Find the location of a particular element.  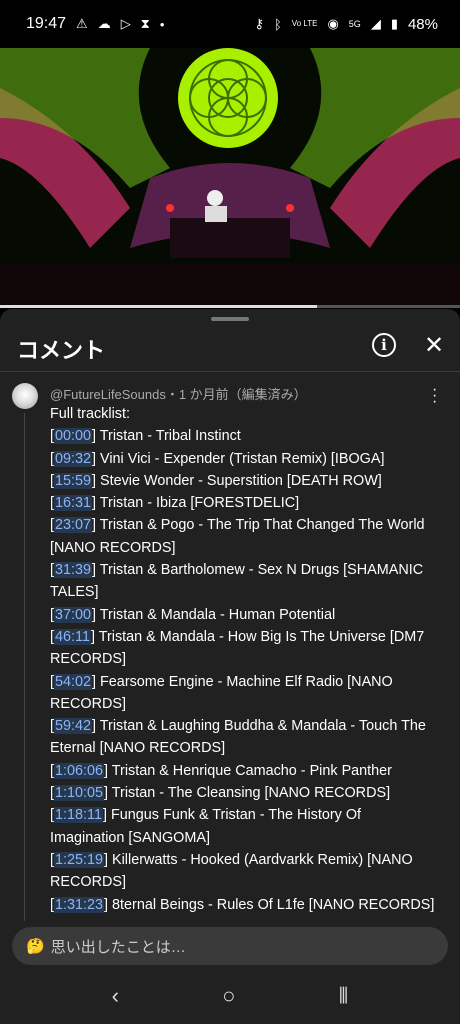

timestamp-link: 23:07 is located at coordinates (73, 525).